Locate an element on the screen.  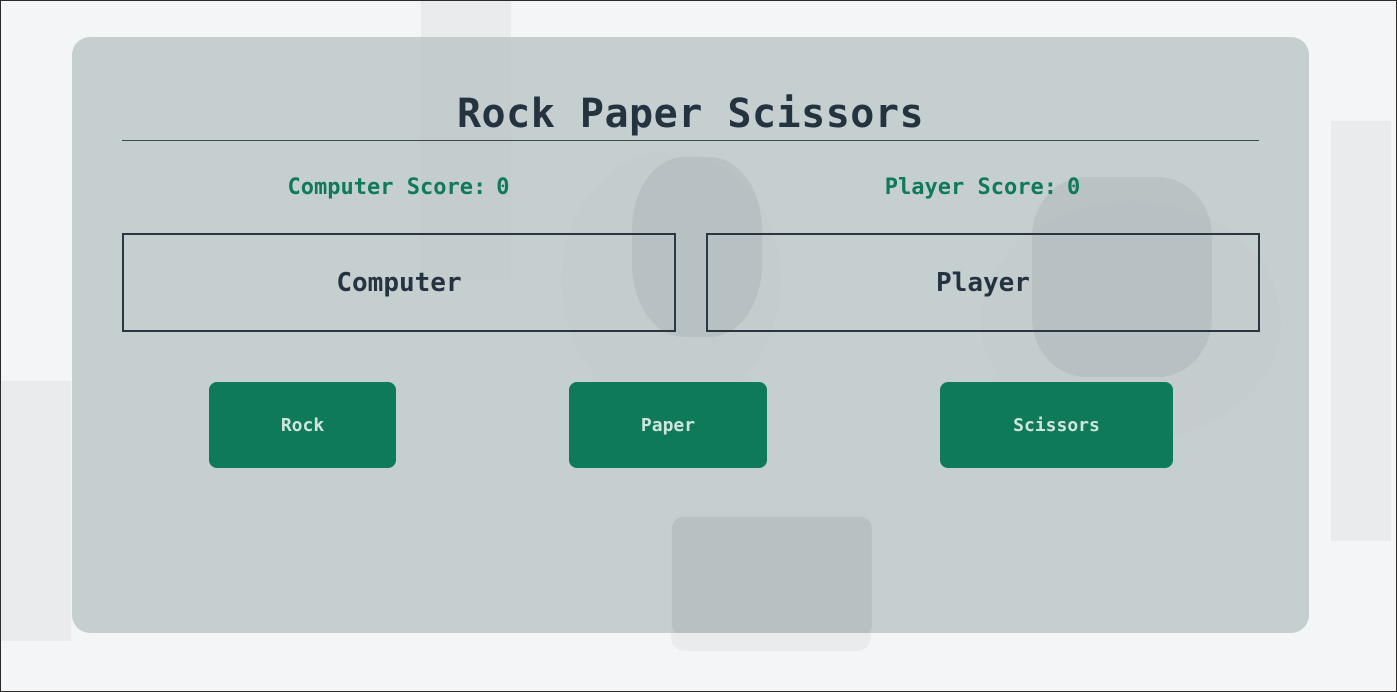
player-score: Player Score: 0 is located at coordinates (982, 188).